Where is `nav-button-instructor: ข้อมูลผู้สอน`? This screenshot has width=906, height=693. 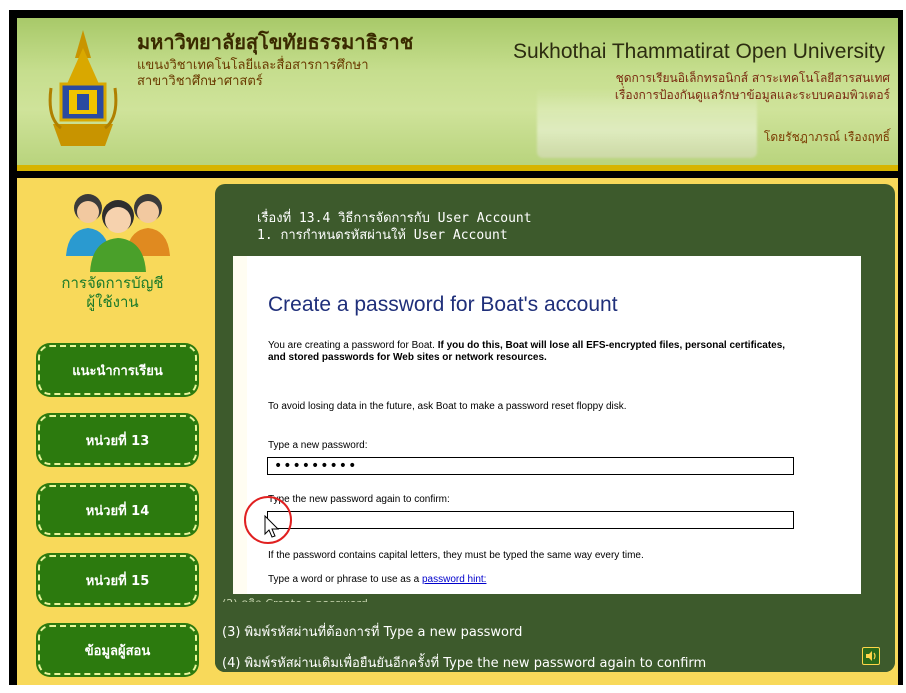
nav-button-instructor: ข้อมูลผู้สอน is located at coordinates (117, 650).